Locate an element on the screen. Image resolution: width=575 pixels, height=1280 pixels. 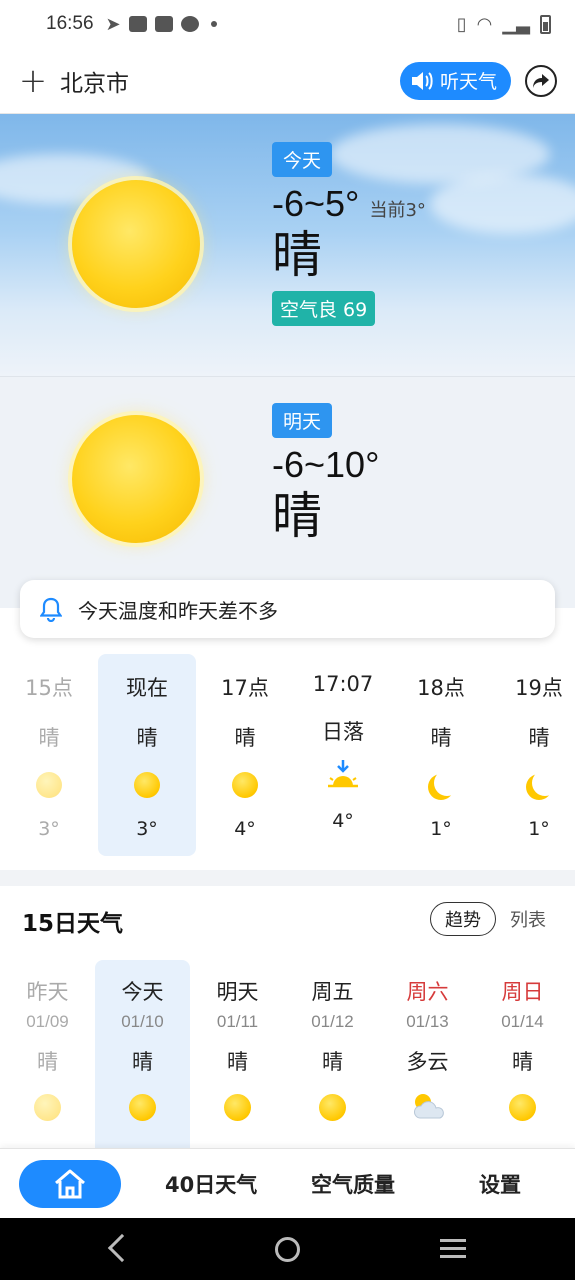
day-name: 明天 is located at coordinates (237, 992).